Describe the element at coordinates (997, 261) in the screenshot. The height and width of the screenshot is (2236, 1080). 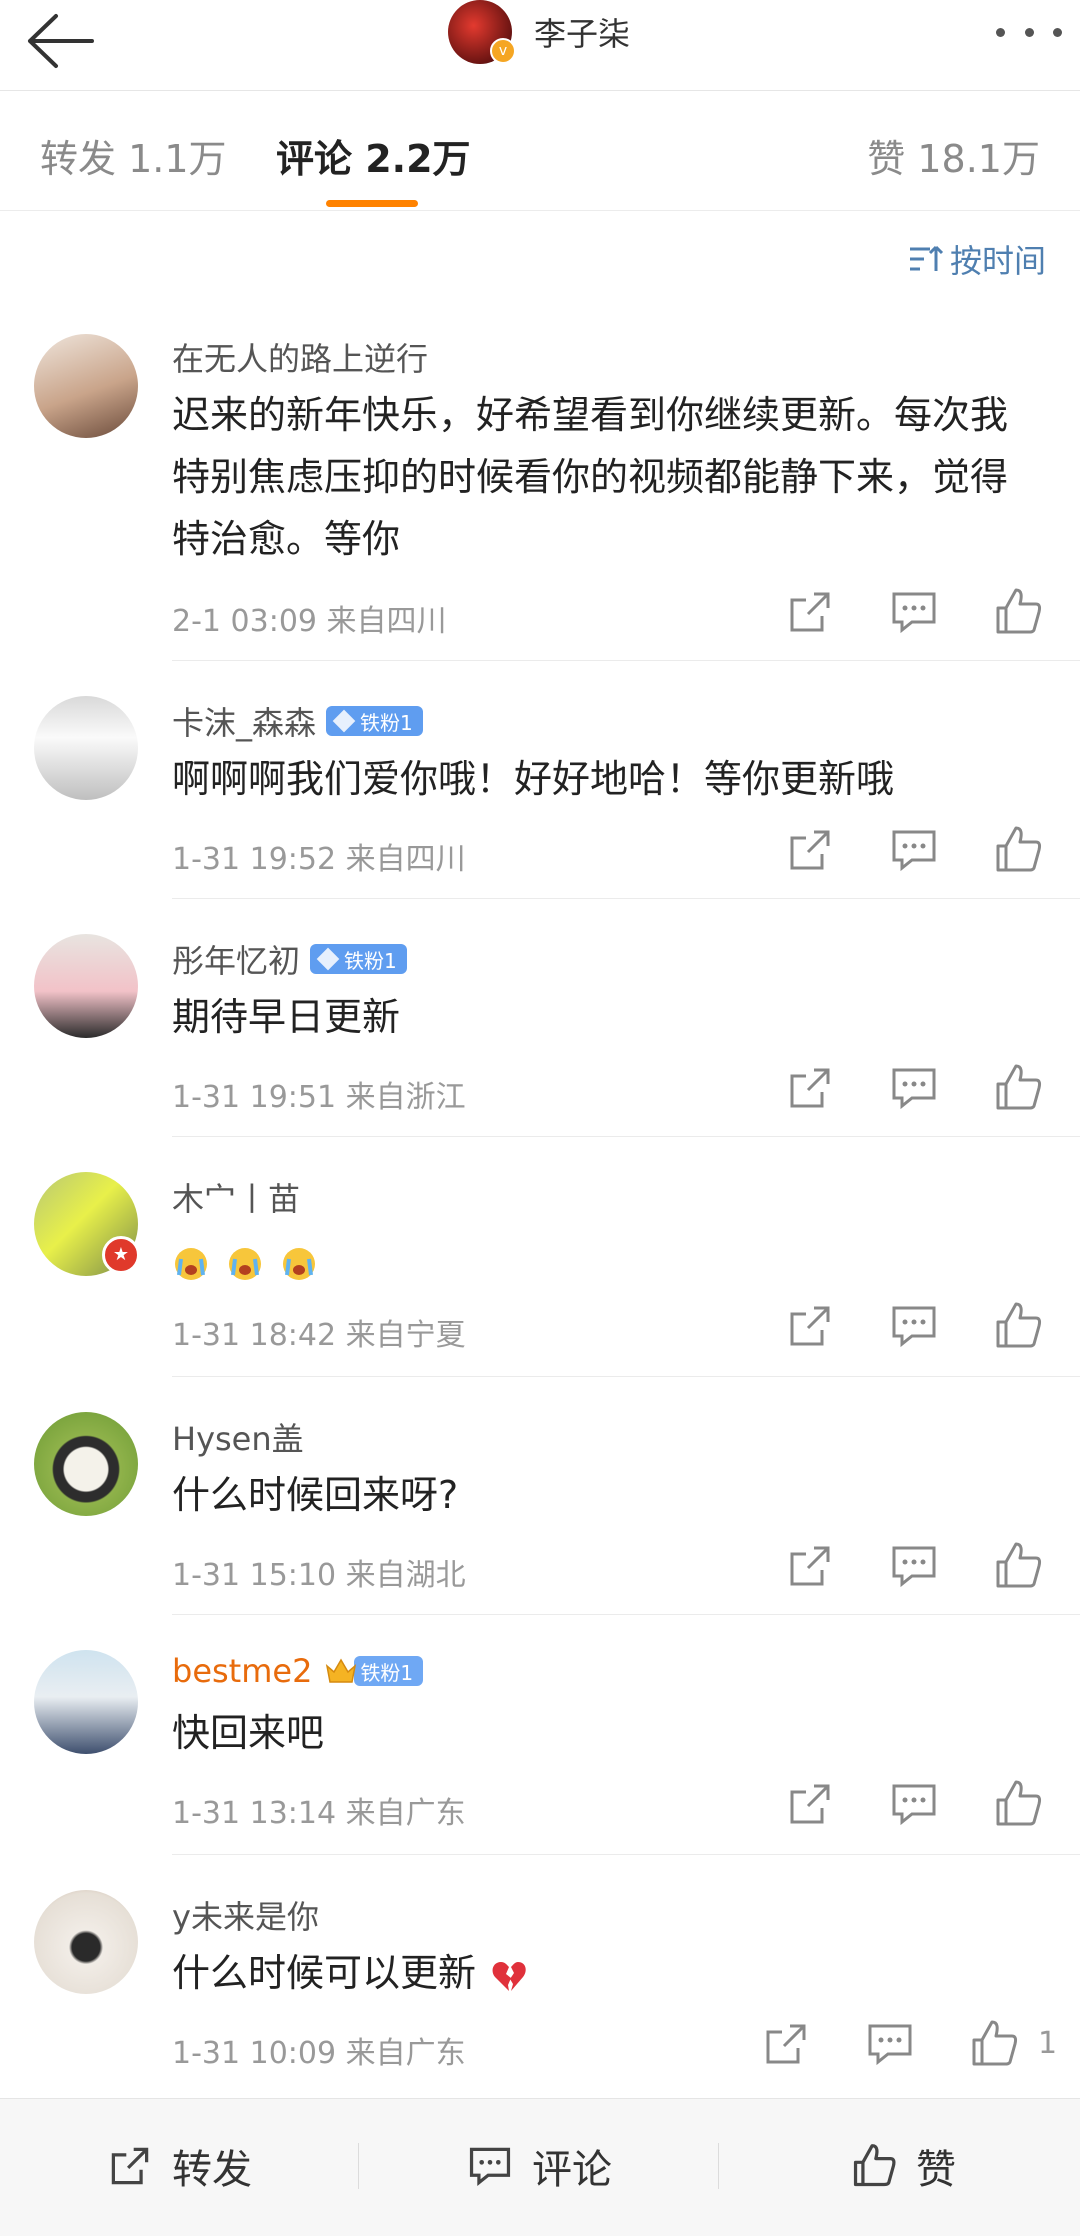
I see `sort-label: 按时间` at that location.